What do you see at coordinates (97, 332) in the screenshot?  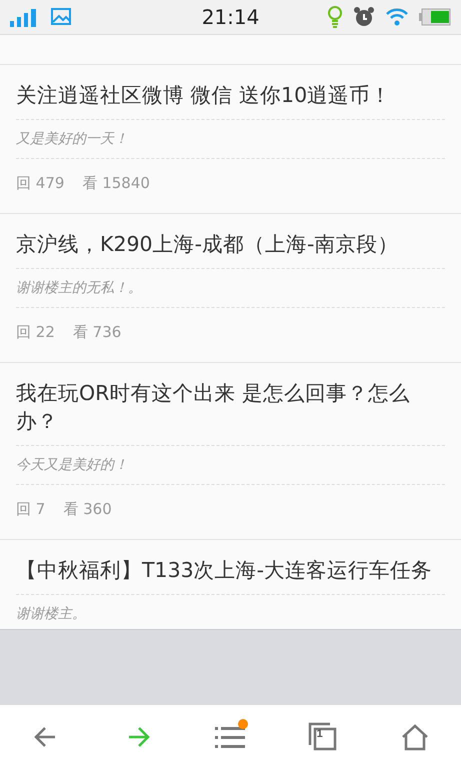 I see `view-count: 看 736` at bounding box center [97, 332].